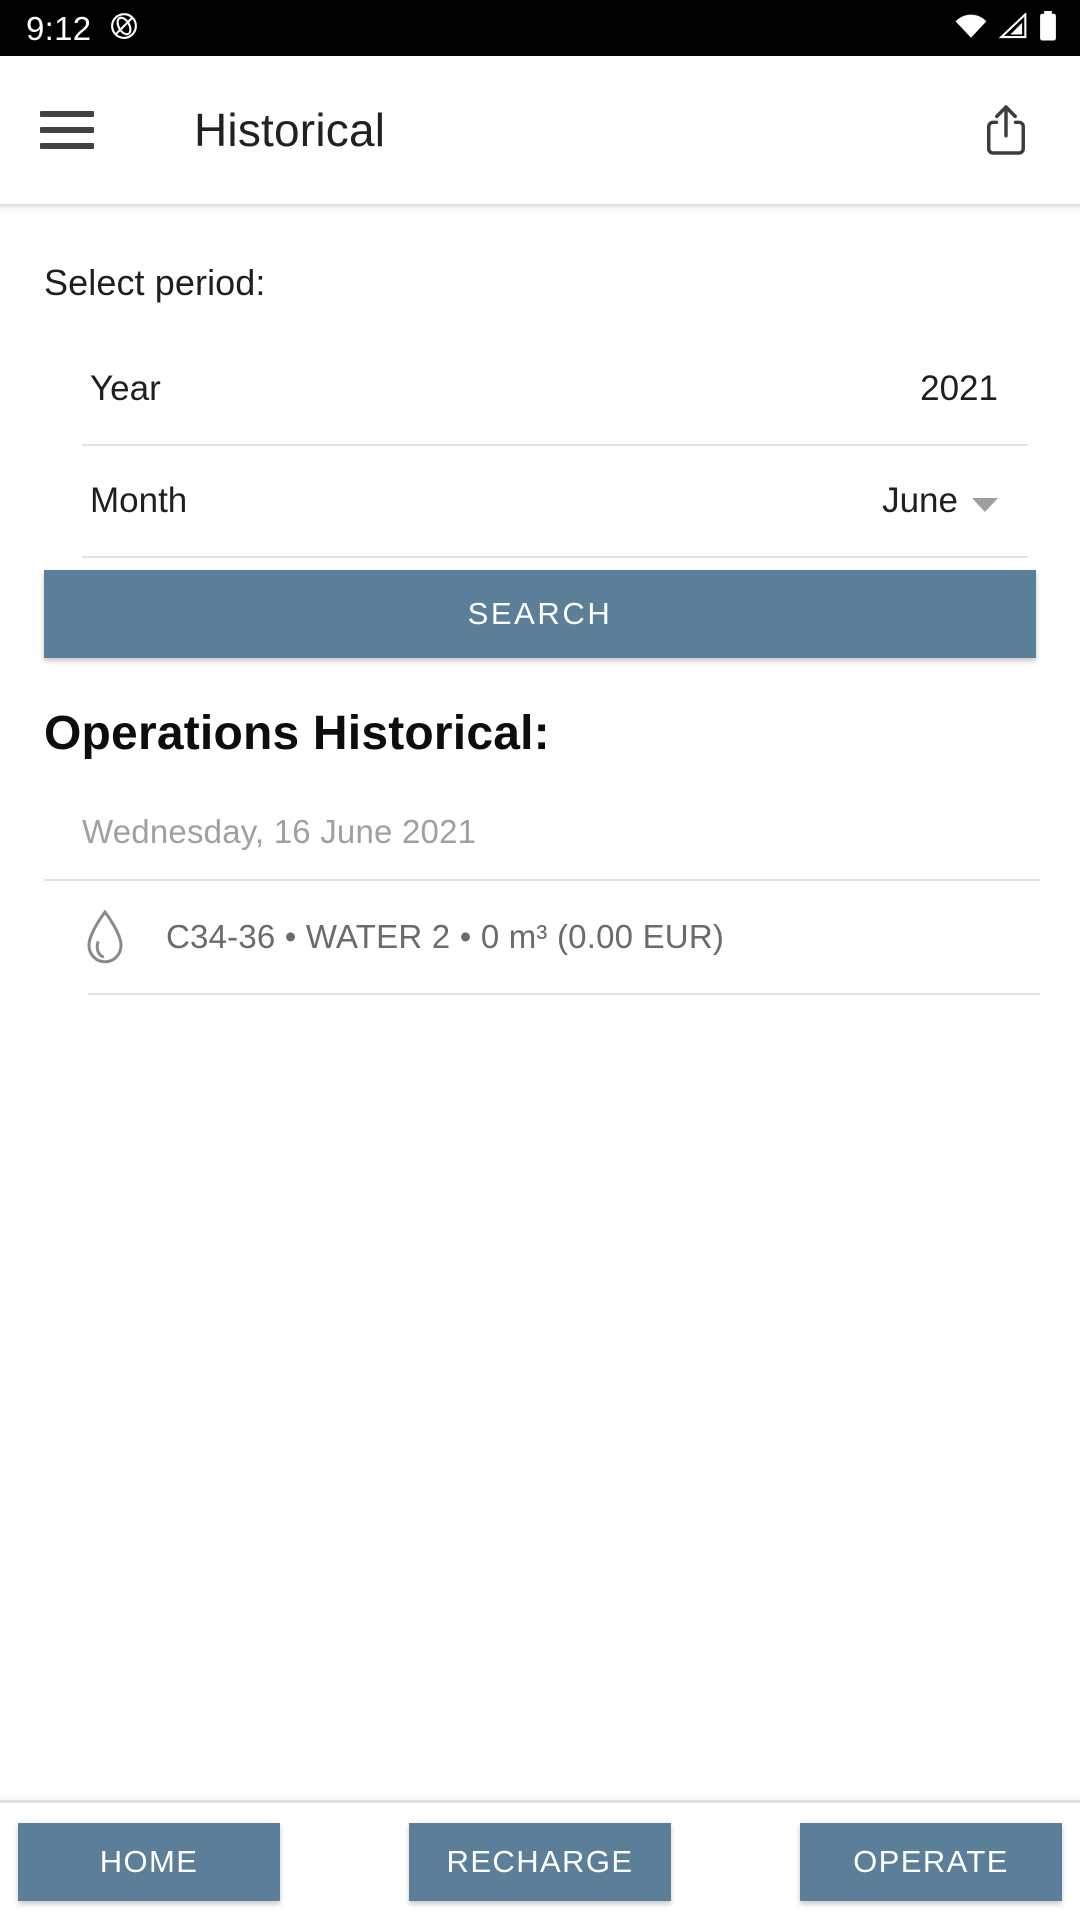 This screenshot has width=1080, height=1920. What do you see at coordinates (920, 500) in the screenshot?
I see `month-value-text: June` at bounding box center [920, 500].